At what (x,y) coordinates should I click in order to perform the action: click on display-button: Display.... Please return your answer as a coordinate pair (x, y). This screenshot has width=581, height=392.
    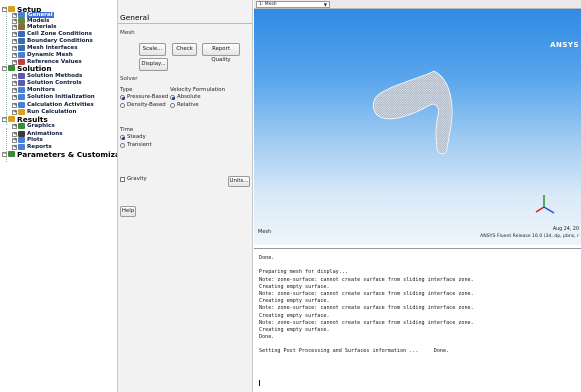
    Looking at the image, I should click on (153, 64).